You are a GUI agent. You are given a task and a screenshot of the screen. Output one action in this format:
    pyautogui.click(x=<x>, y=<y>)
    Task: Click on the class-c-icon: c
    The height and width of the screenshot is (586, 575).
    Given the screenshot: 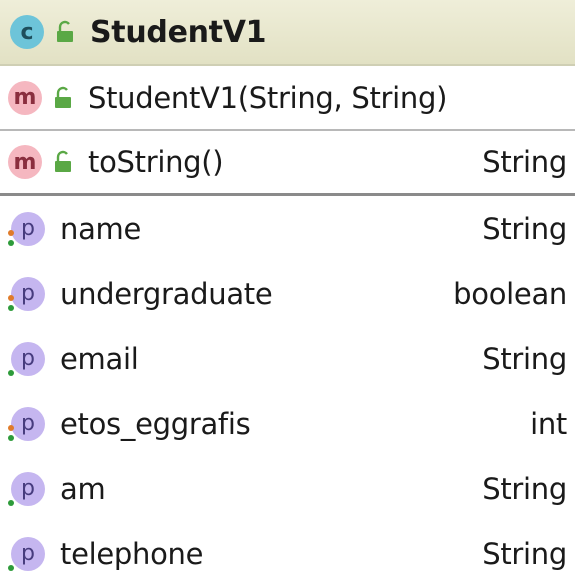 What is the action you would take?
    pyautogui.click(x=27, y=32)
    